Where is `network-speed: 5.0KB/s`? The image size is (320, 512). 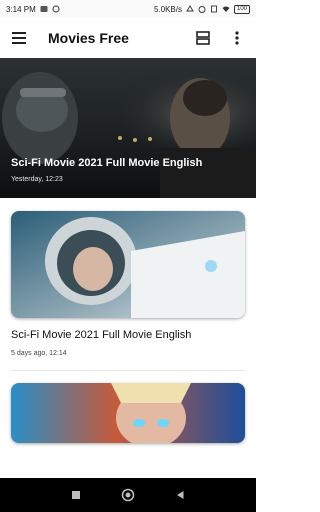
network-speed: 5.0KB/s is located at coordinates (167, 9).